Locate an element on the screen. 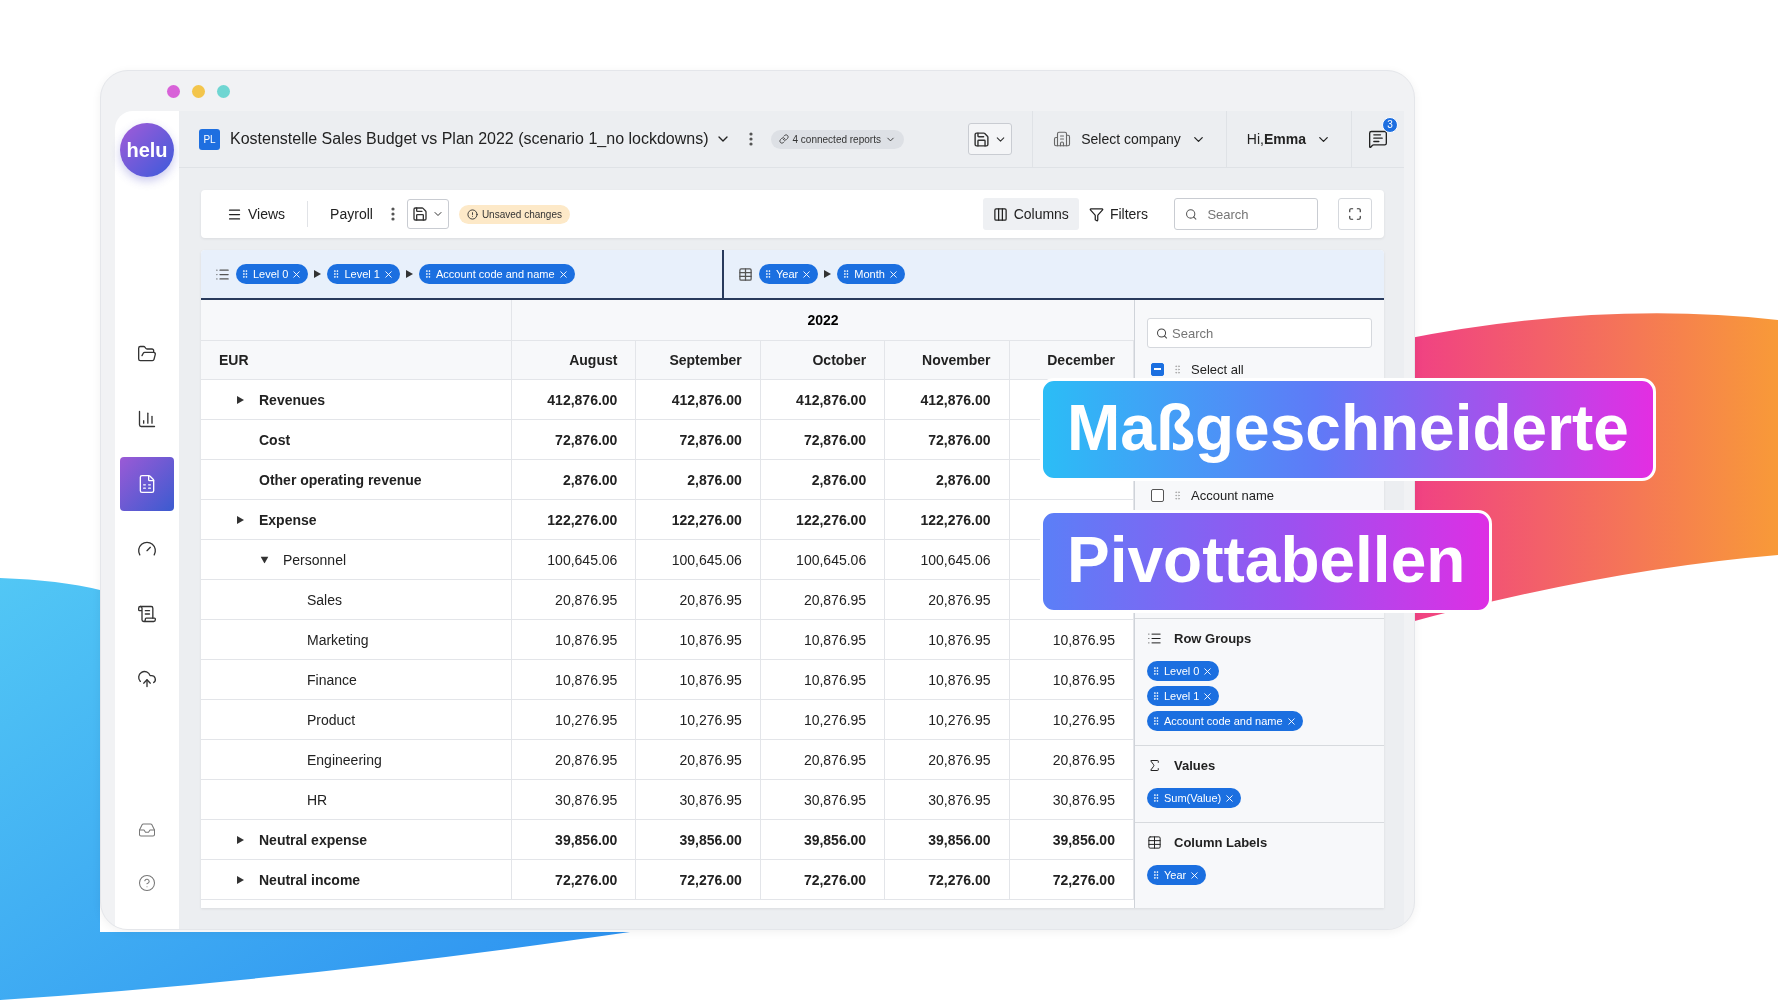 The height and width of the screenshot is (1000, 1778). report-title: Kostenstelle Sales Budget vs Plan 2022 (scenario 1_no lockdowns) is located at coordinates (480, 139).